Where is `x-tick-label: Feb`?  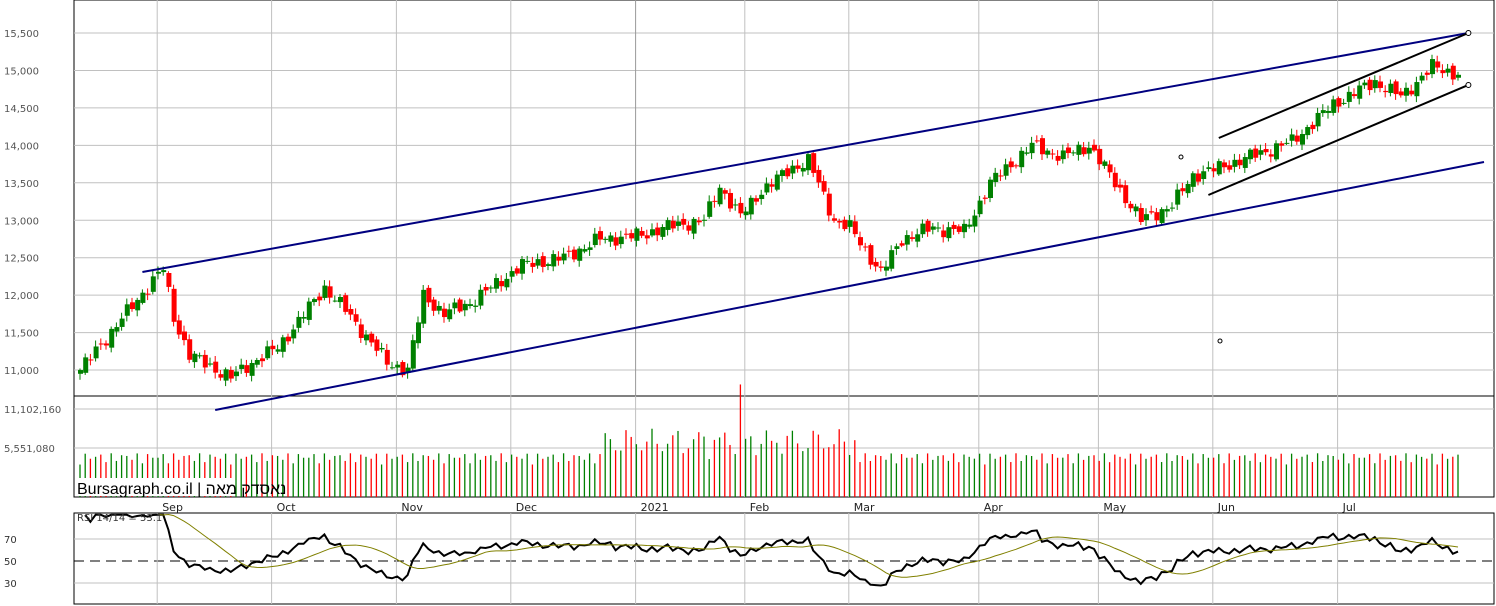
x-tick-label: Feb is located at coordinates (759, 507).